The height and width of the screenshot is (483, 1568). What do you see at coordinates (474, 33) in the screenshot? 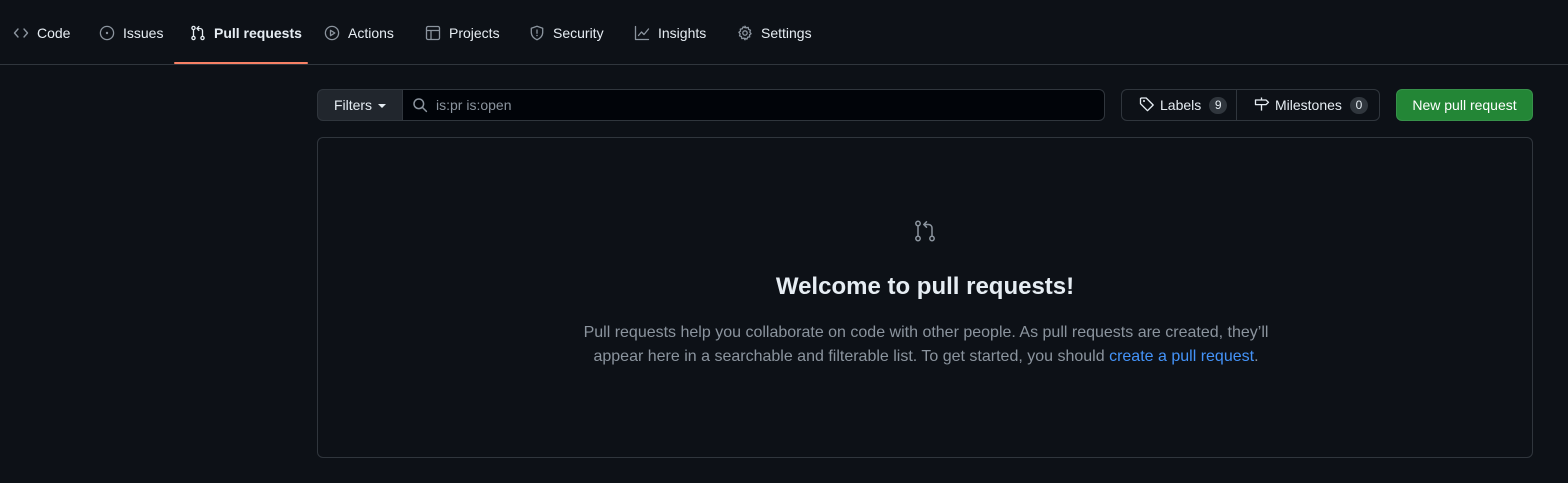
I see `tab-label: Projects` at bounding box center [474, 33].